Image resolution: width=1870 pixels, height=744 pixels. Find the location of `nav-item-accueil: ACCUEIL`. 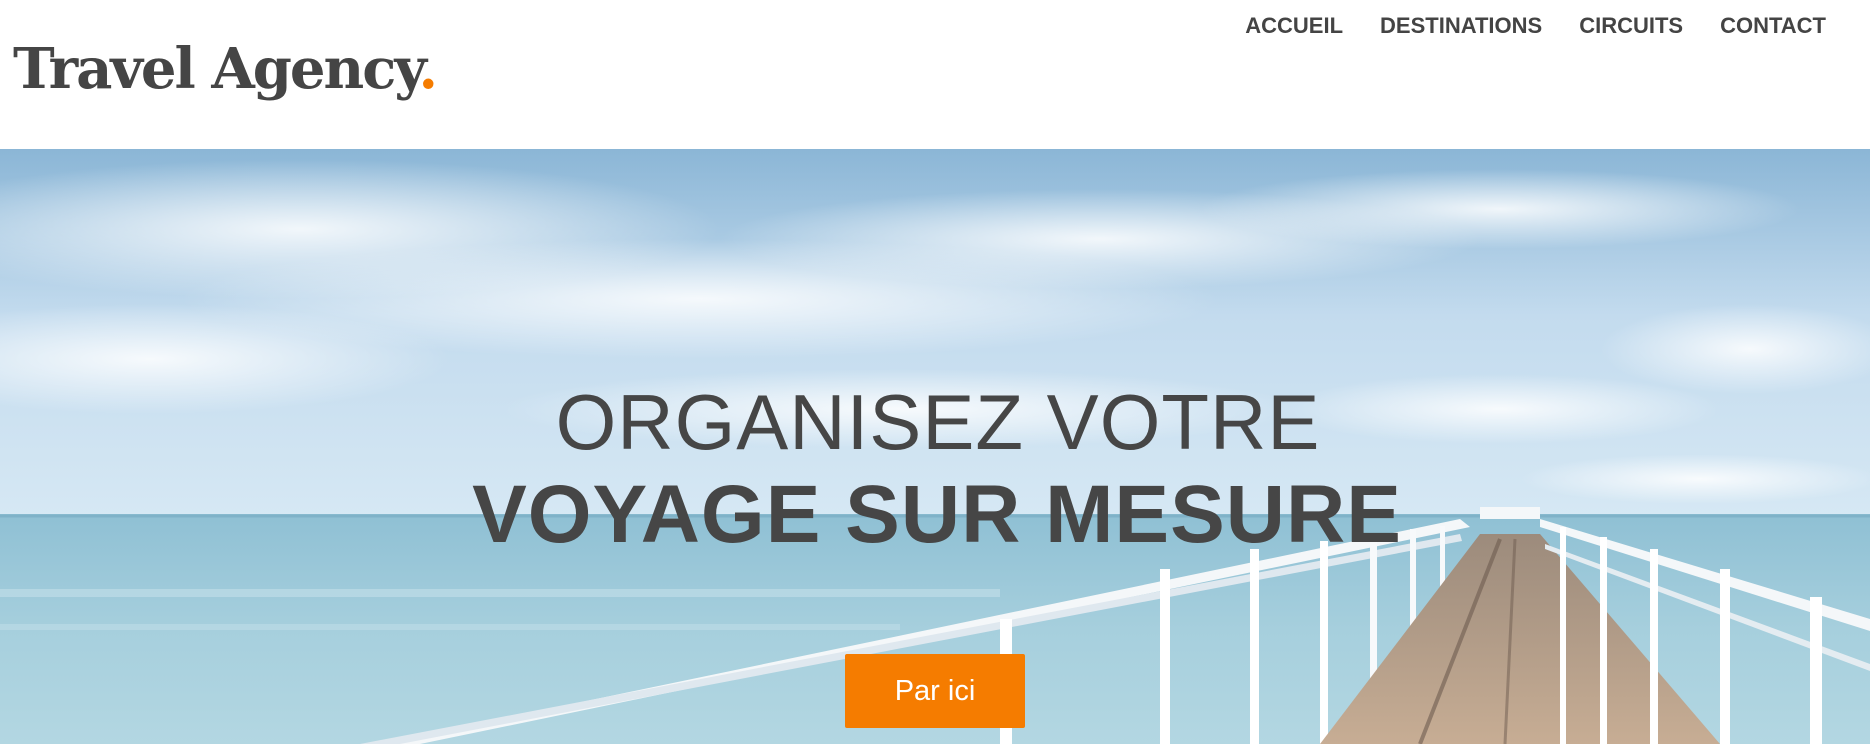

nav-item-accueil: ACCUEIL is located at coordinates (1294, 26).